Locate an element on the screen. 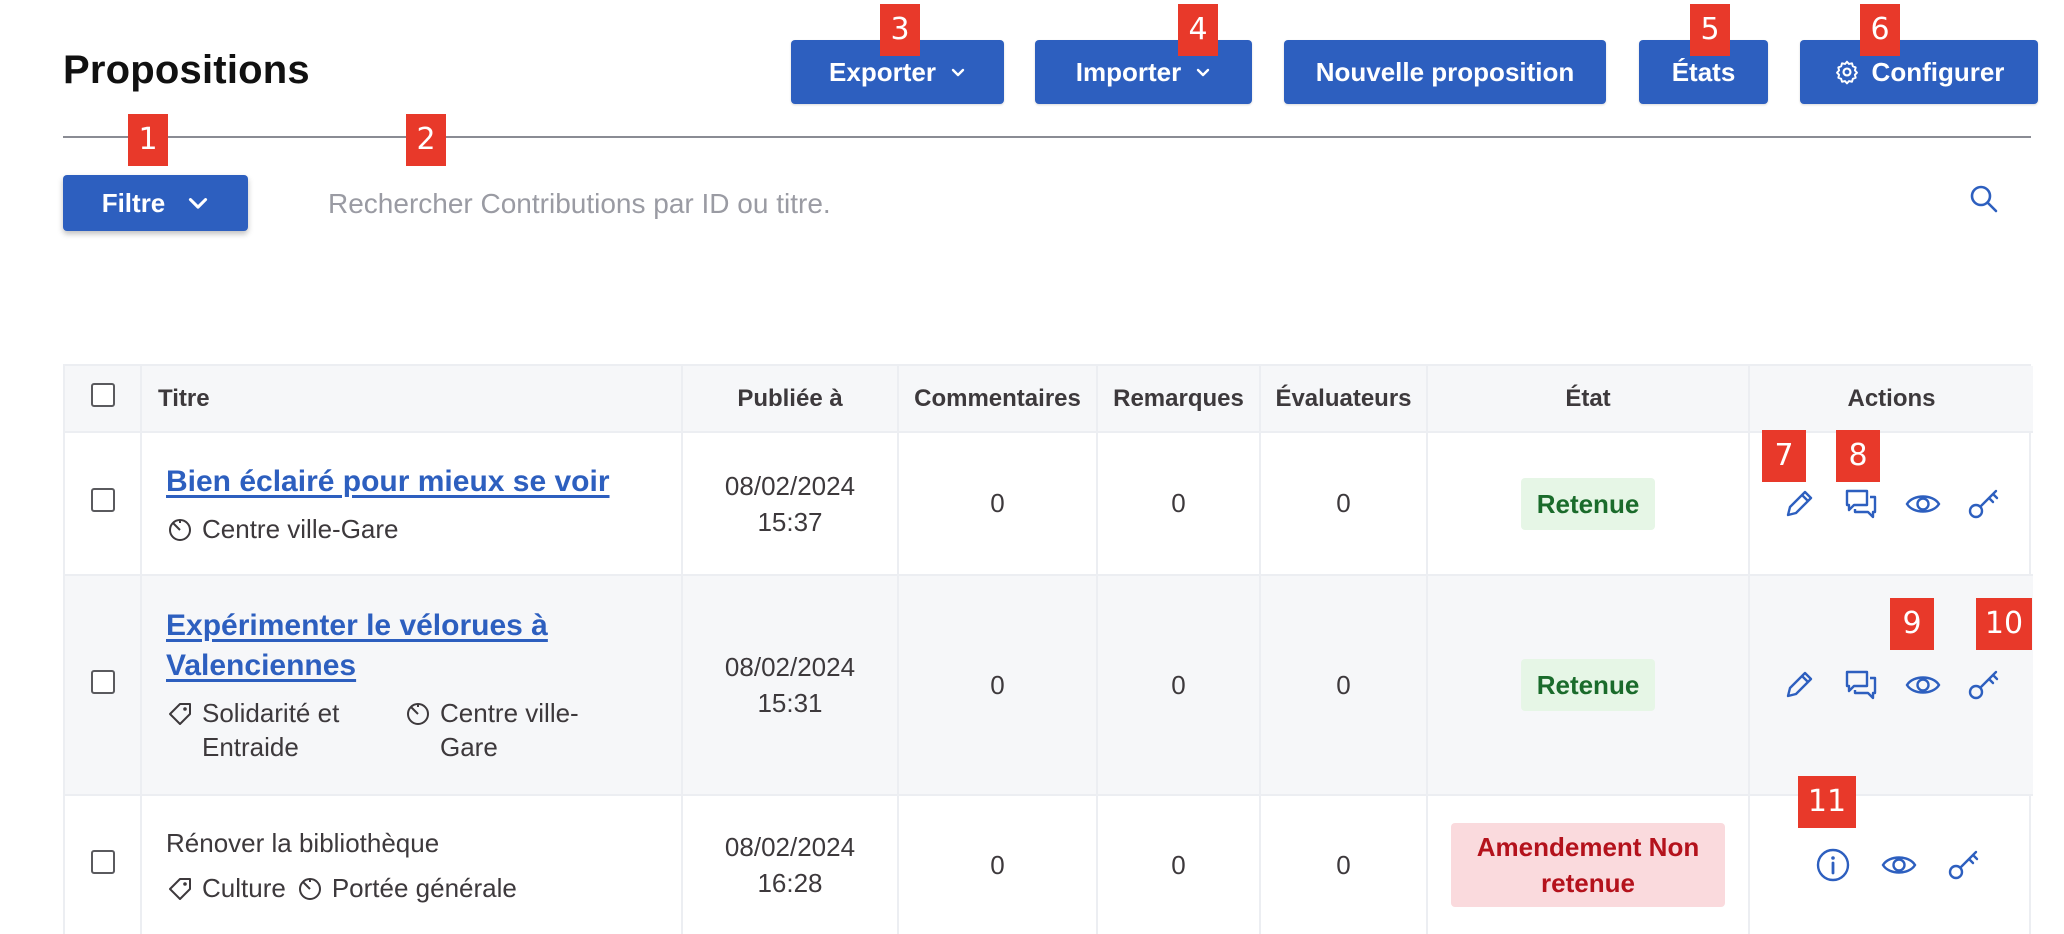  scope-line1: Centre ville- is located at coordinates (509, 713).